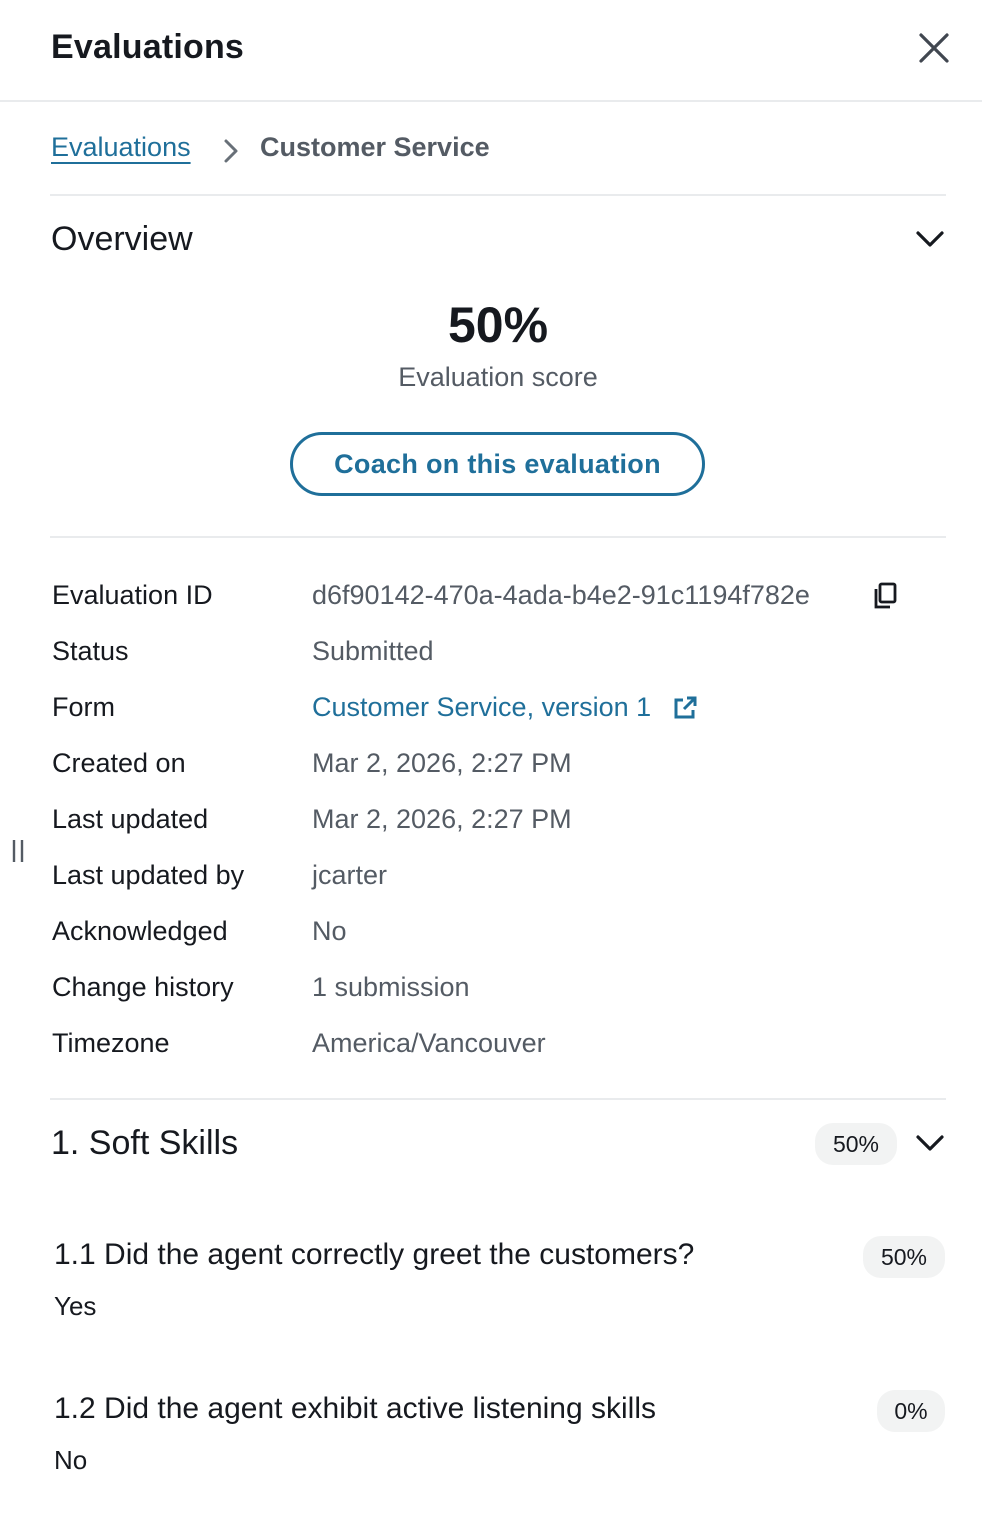  I want to click on detail-label-change-history: Change history, so click(143, 987).